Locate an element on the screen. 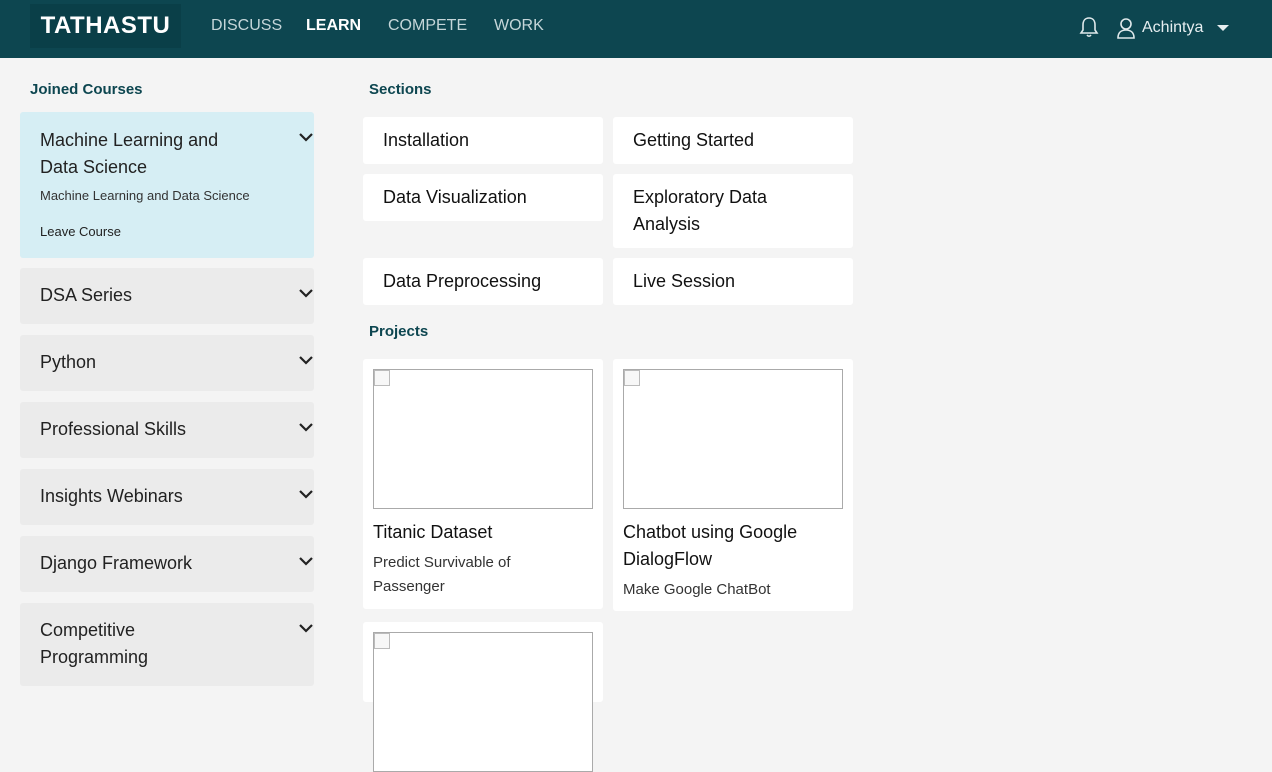  nav-compete: COMPETE is located at coordinates (427, 26).